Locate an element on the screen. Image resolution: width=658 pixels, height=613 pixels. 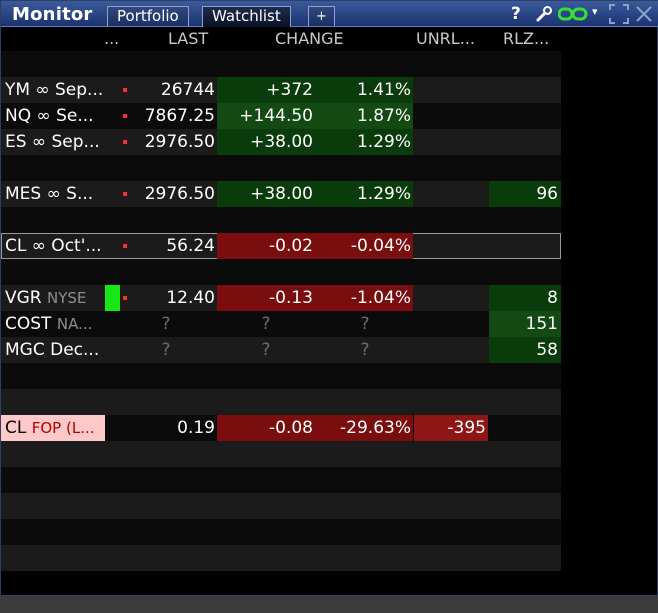
last-price: 7867.25 is located at coordinates (179, 116).